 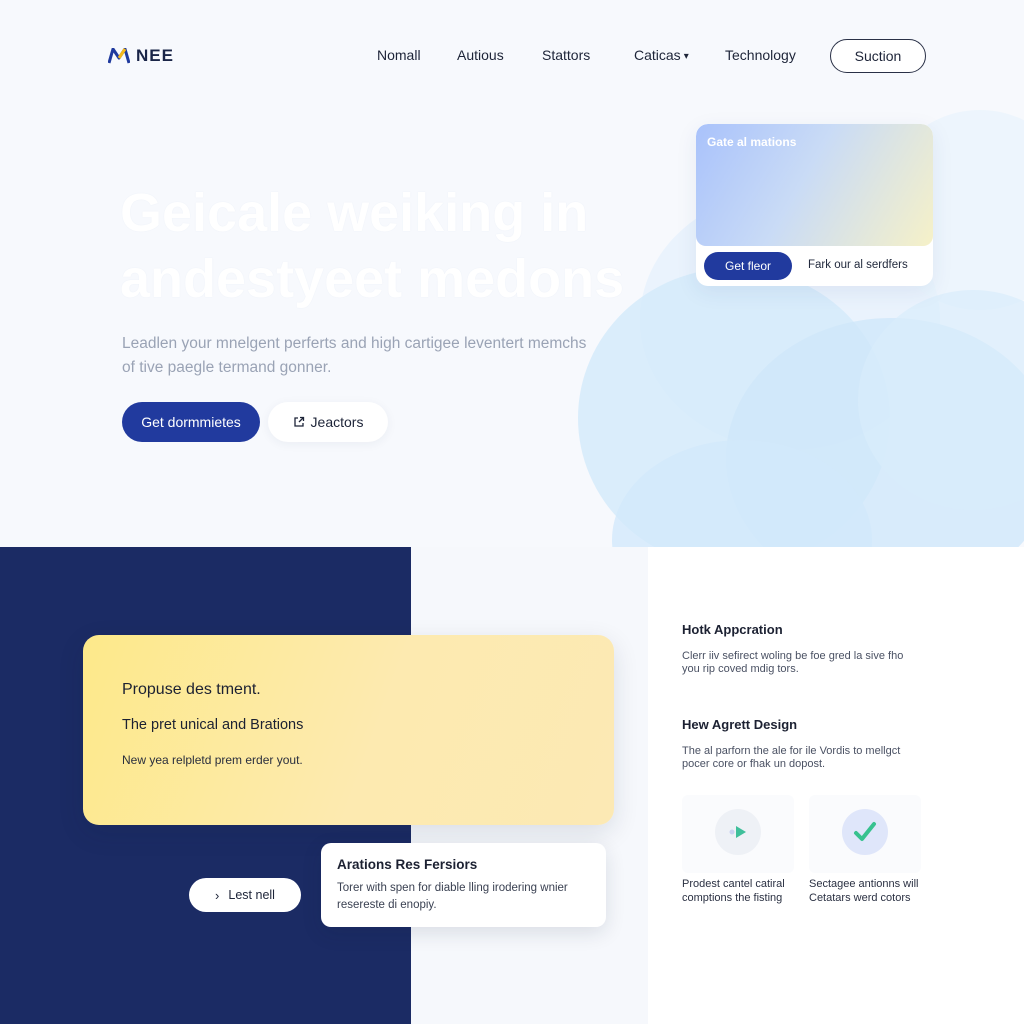 What do you see at coordinates (354, 213) in the screenshot?
I see `headline-line: Geicale weiking in` at bounding box center [354, 213].